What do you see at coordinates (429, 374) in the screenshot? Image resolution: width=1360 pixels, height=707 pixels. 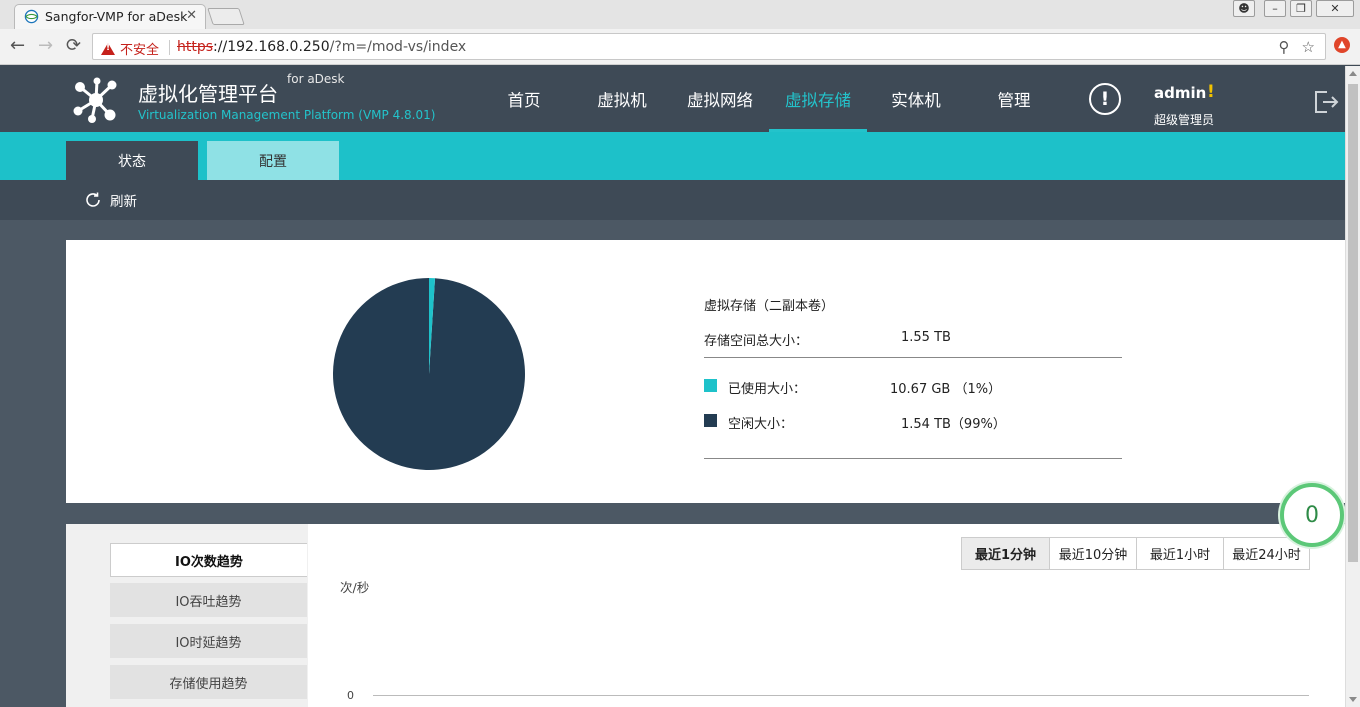 I see `storage-usage-pie` at bounding box center [429, 374].